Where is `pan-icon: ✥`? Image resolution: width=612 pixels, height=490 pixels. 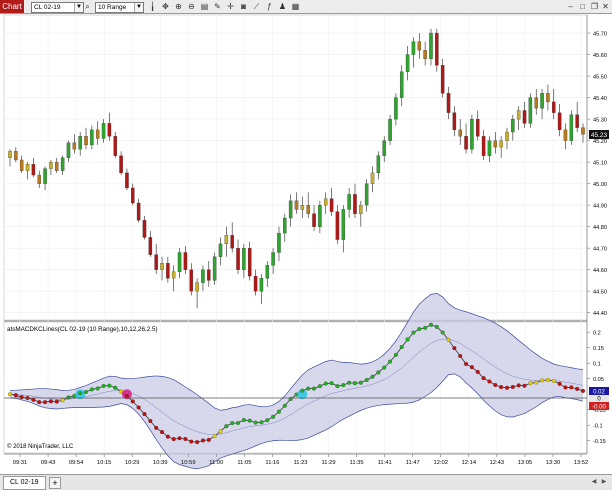
pan-icon: ✥ is located at coordinates (165, 6).